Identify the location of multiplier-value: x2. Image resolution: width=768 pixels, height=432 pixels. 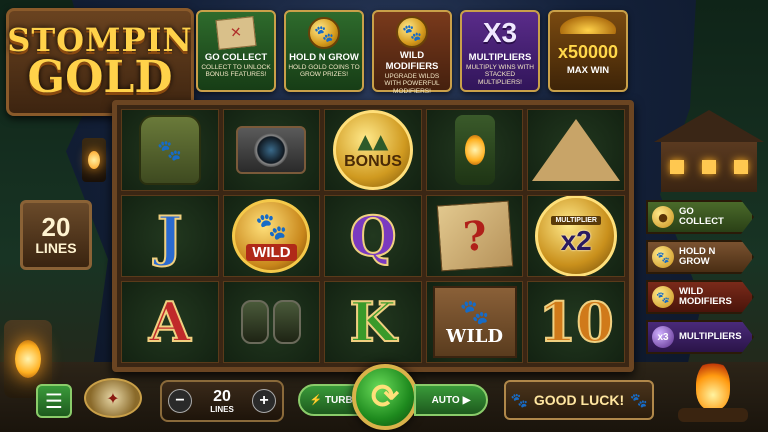
(576, 240).